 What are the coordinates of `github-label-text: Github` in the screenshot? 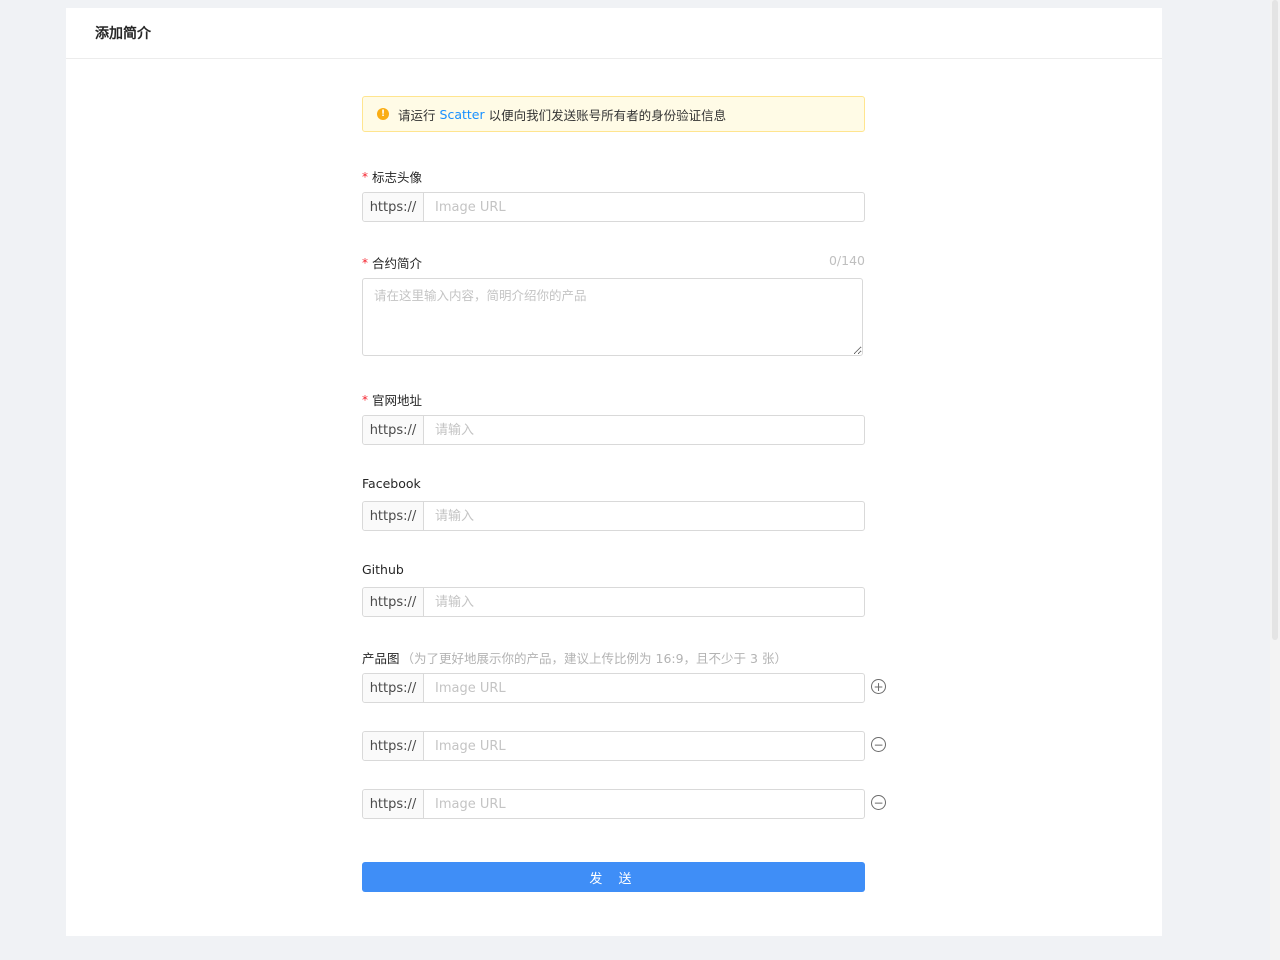 It's located at (383, 569).